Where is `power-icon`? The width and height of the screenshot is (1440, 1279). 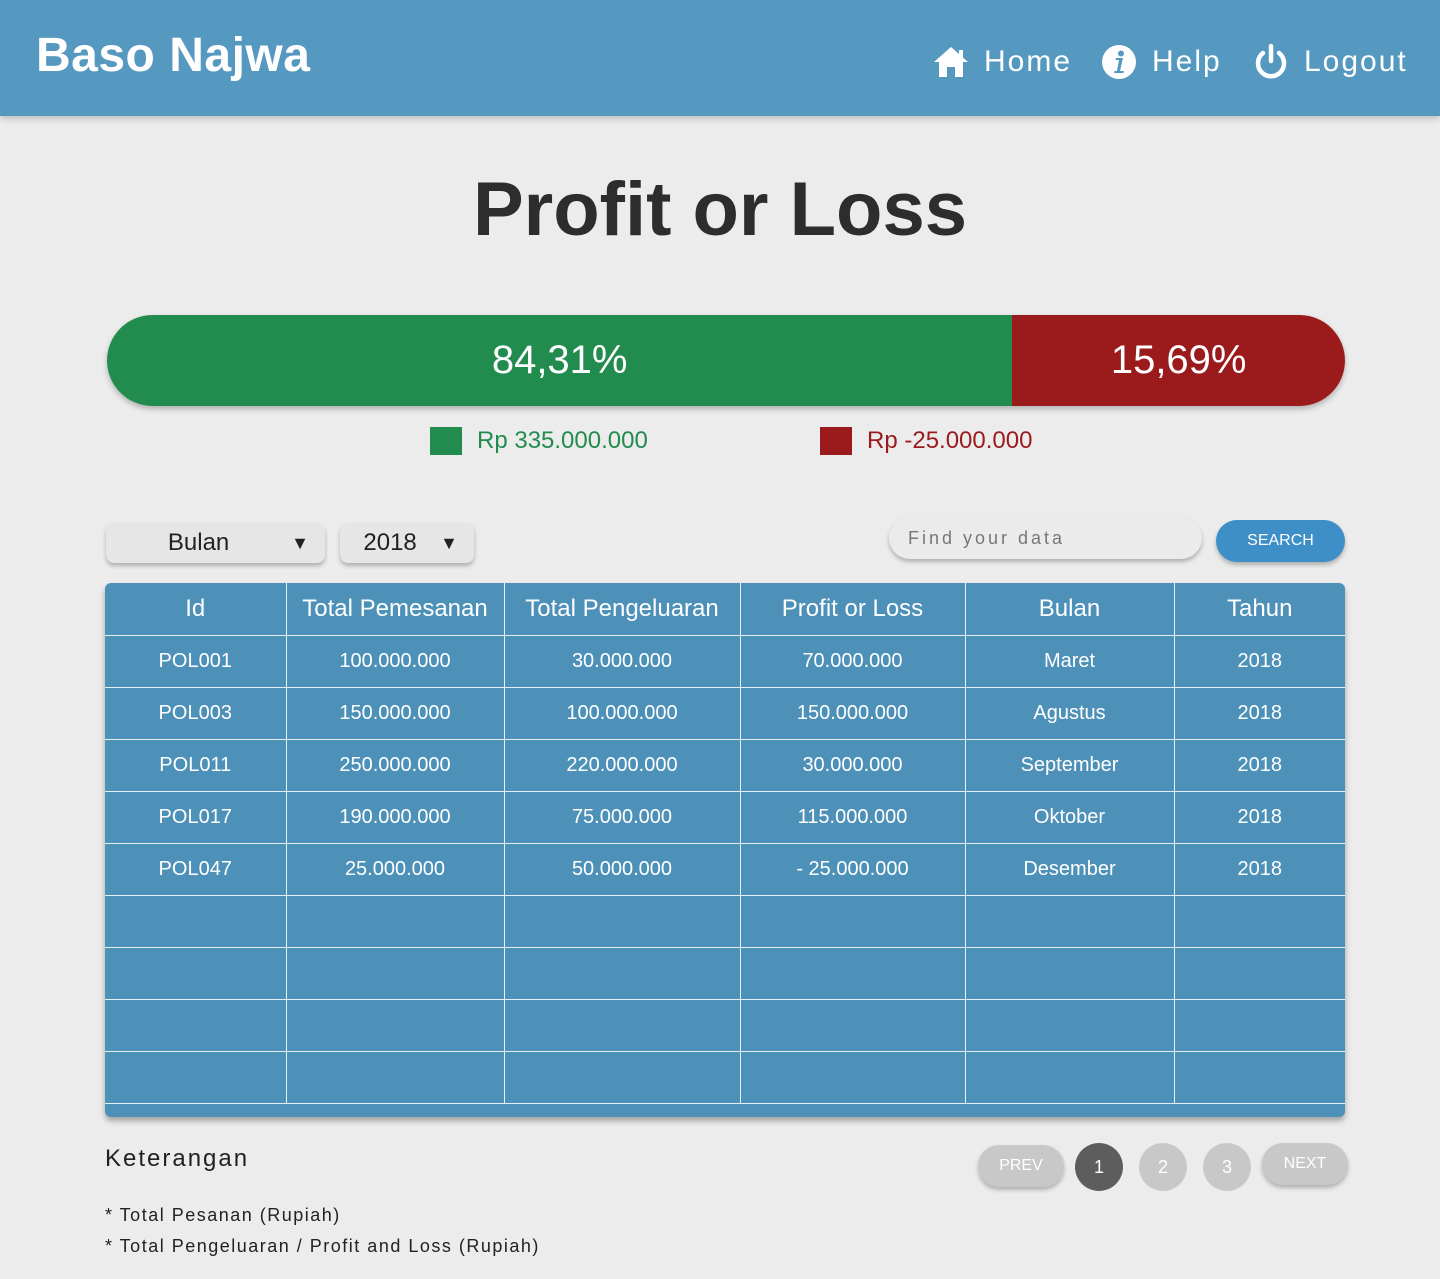 power-icon is located at coordinates (1271, 62).